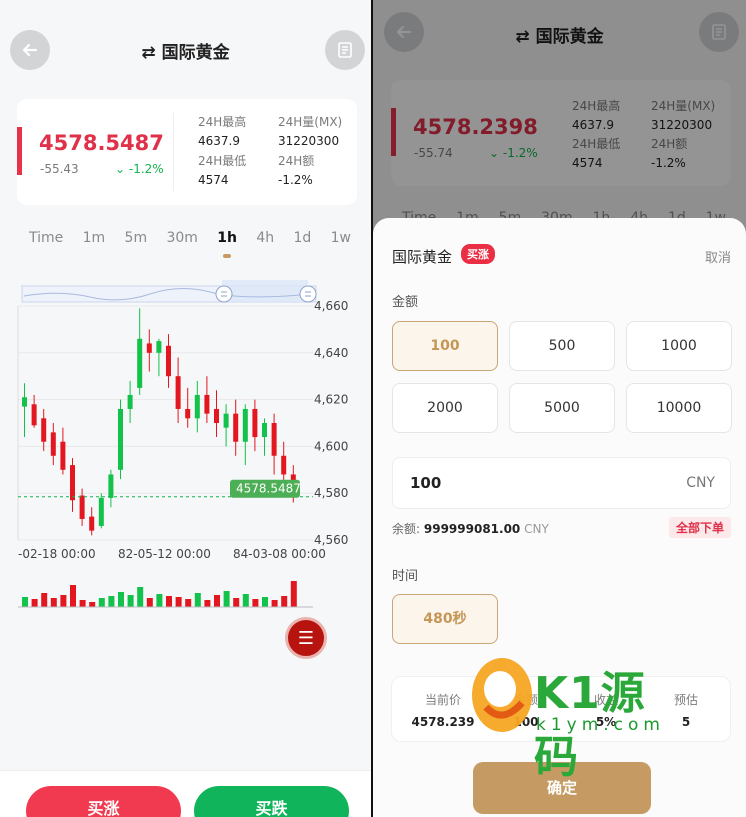  I want to click on amount-option-500: 500, so click(562, 346).